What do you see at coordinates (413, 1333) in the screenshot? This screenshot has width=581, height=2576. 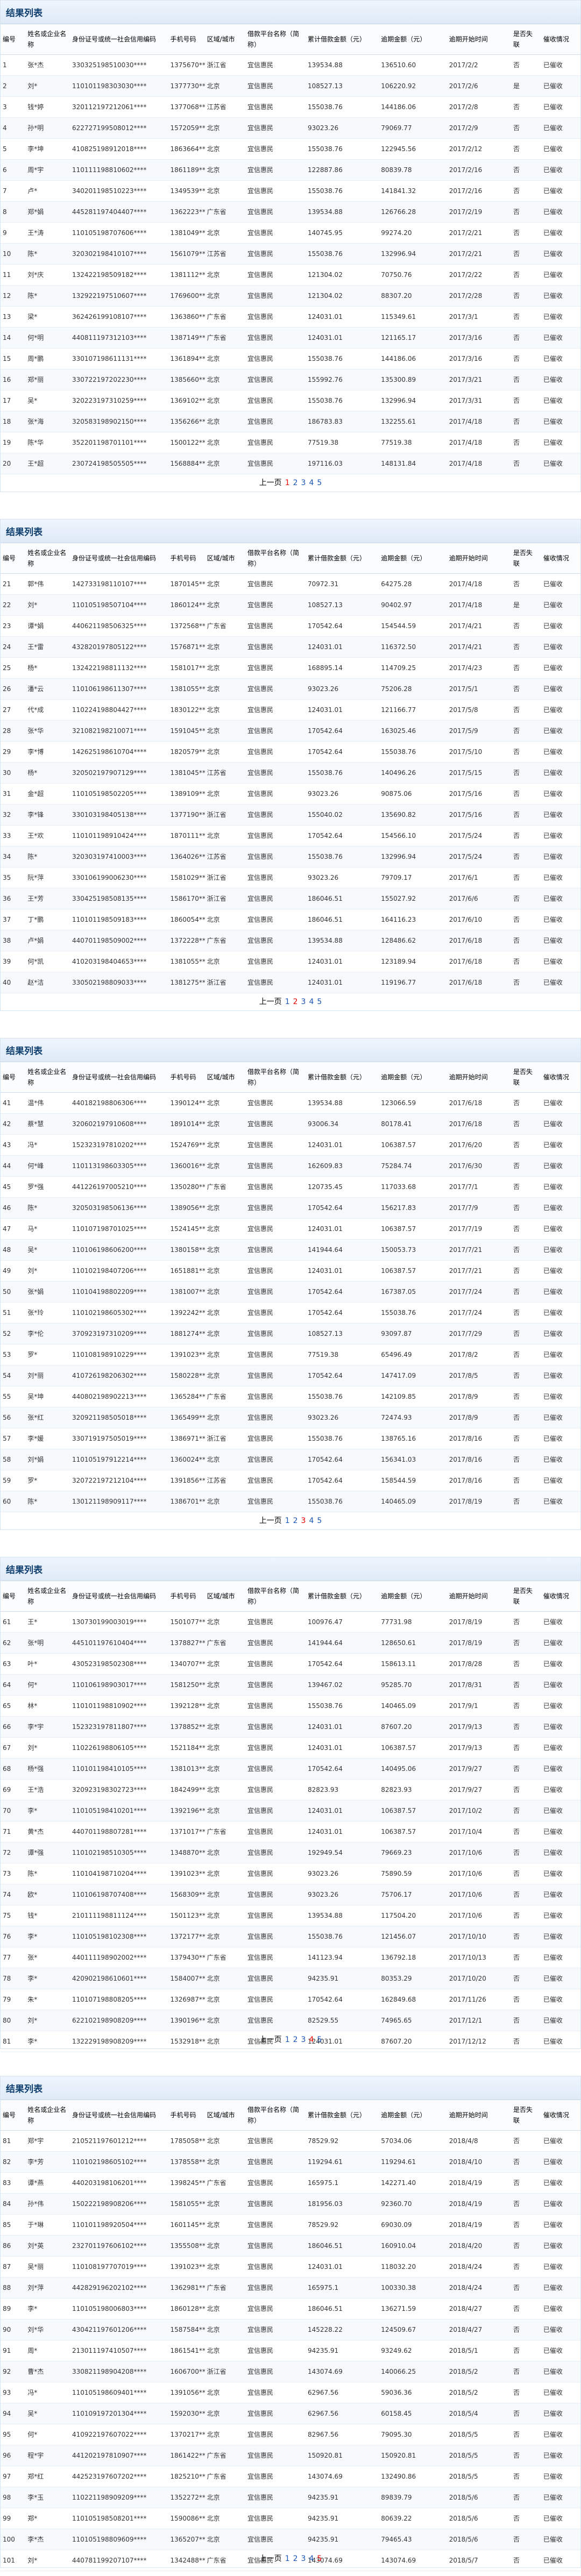 I see `cell-overdue-amount: 93097.87` at bounding box center [413, 1333].